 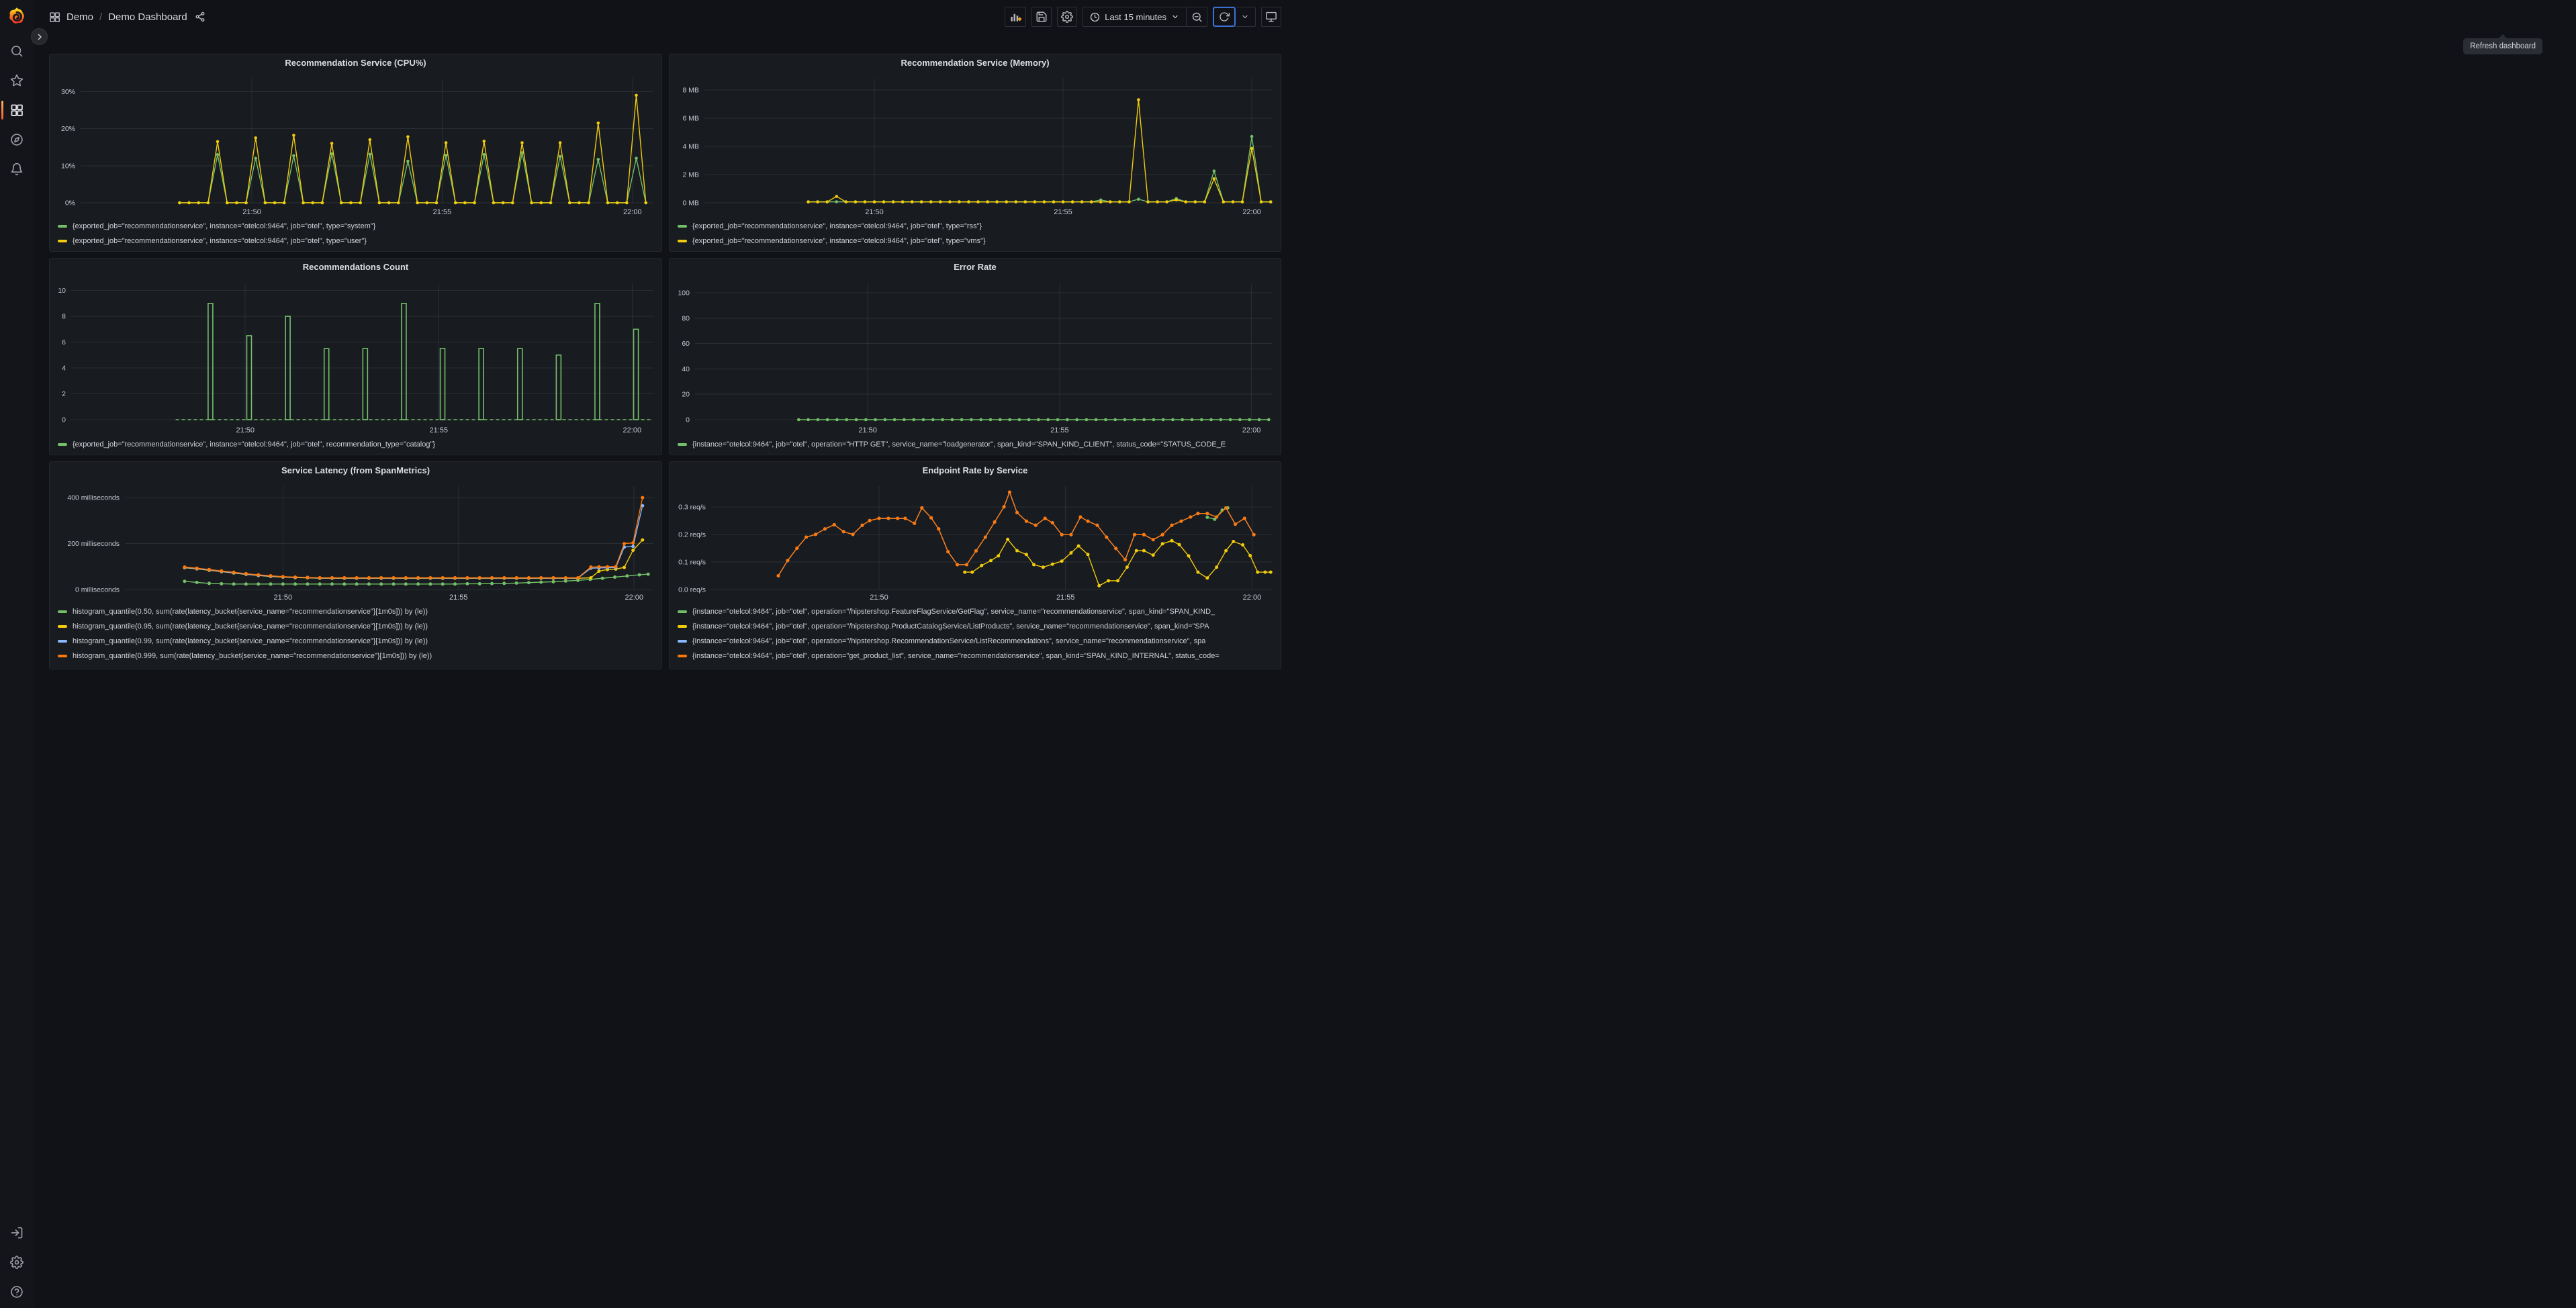 What do you see at coordinates (1245, 16) in the screenshot?
I see `refresh-interval-dropdown` at bounding box center [1245, 16].